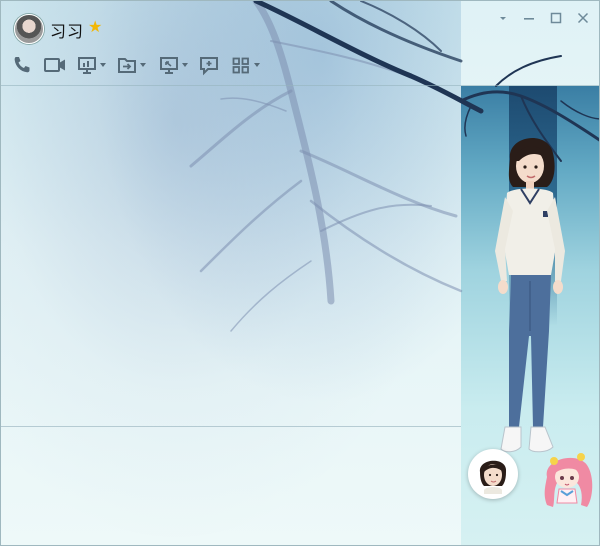  What do you see at coordinates (241, 65) in the screenshot?
I see `apps-grid-icon` at bounding box center [241, 65].